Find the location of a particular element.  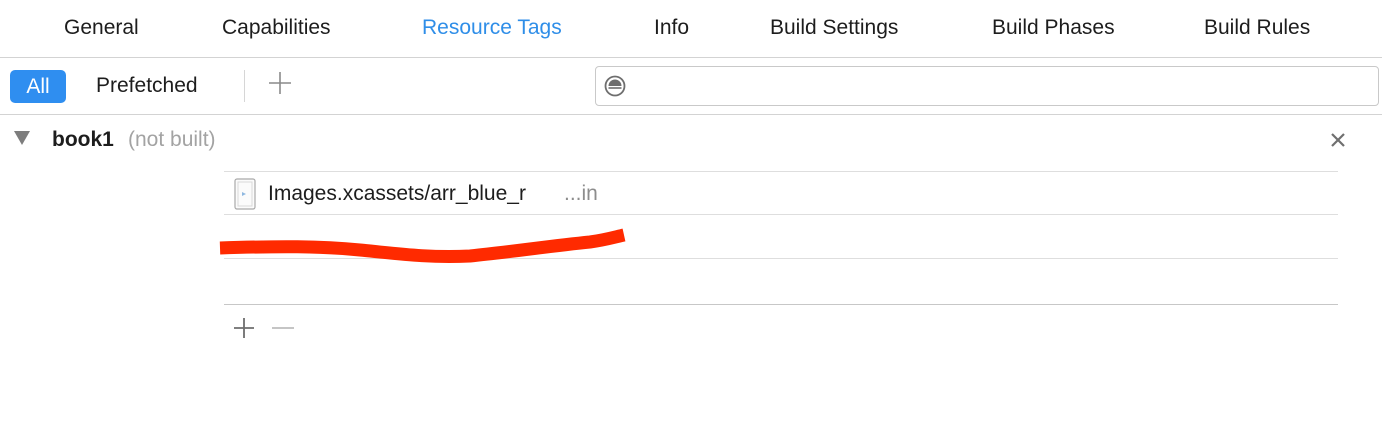

target-name: book1 is located at coordinates (83, 139).